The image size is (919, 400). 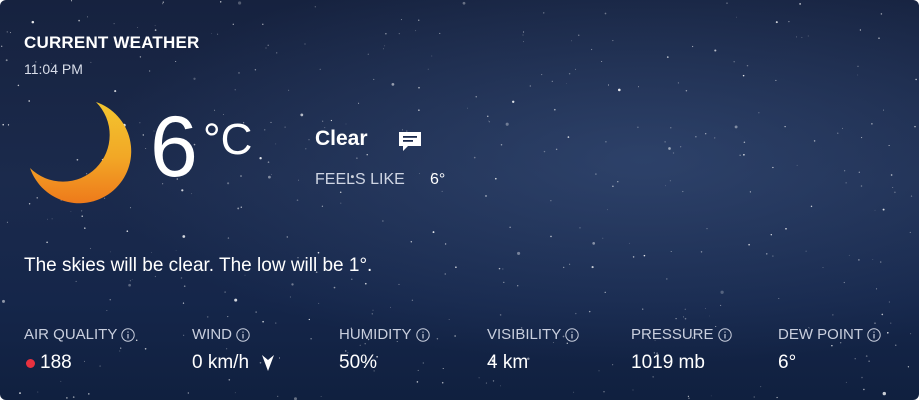 I want to click on air-quality-value: 188, so click(x=56, y=362).